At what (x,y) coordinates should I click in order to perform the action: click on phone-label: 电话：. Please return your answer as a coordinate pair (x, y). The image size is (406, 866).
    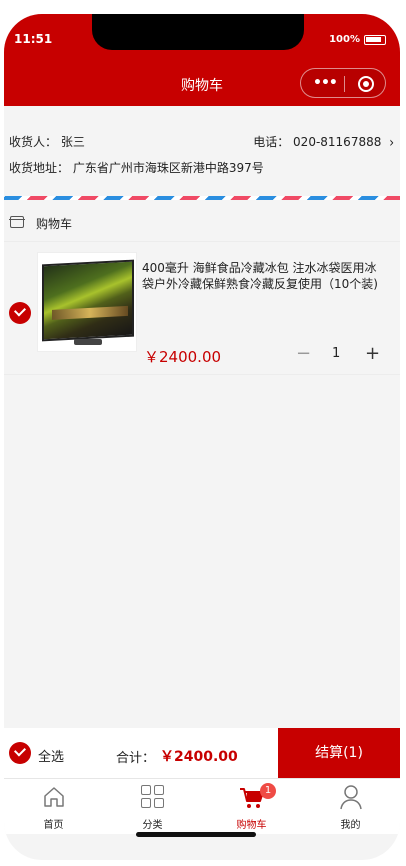
    Looking at the image, I should click on (271, 142).